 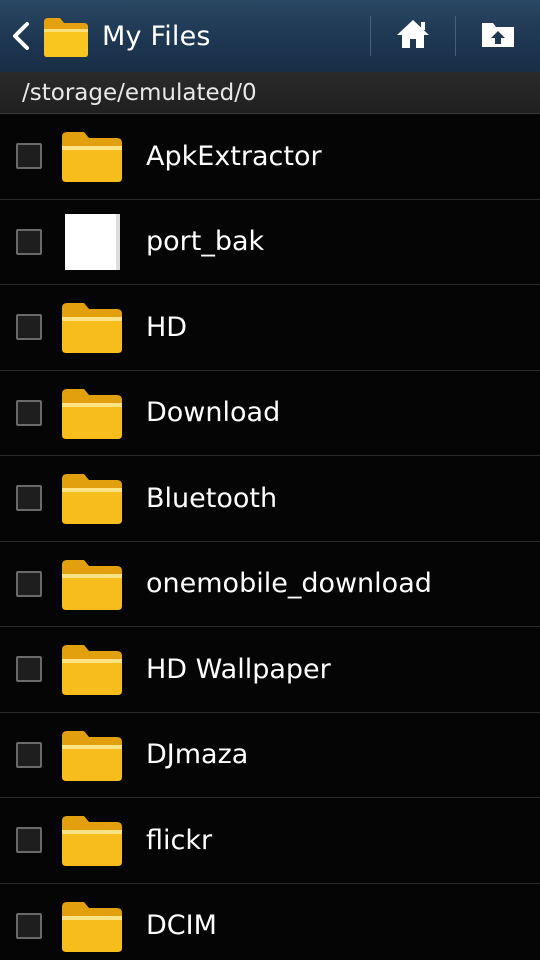 What do you see at coordinates (213, 413) in the screenshot?
I see `file-name: Download` at bounding box center [213, 413].